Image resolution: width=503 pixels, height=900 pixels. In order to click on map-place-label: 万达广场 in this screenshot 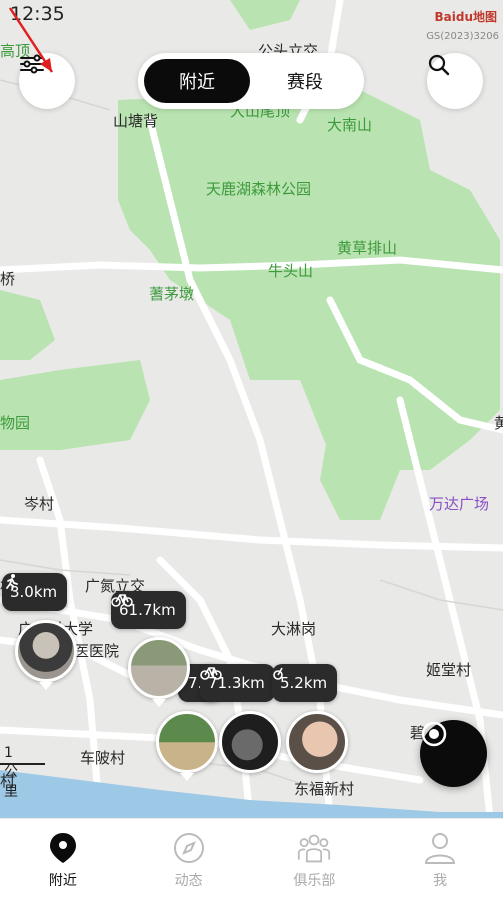, I will do `click(459, 504)`.